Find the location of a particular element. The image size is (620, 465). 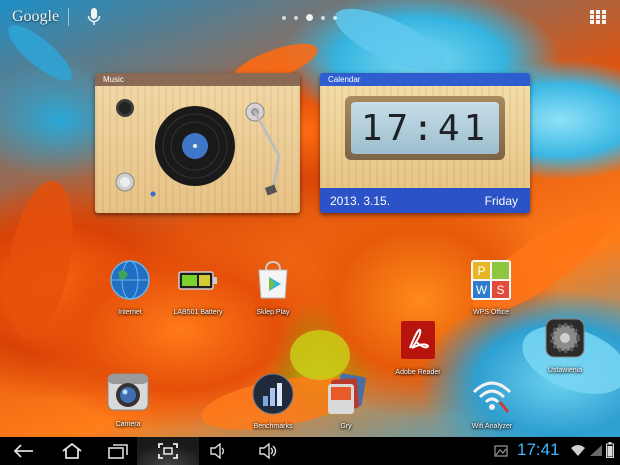

app-camera: Camera is located at coordinates (128, 399).